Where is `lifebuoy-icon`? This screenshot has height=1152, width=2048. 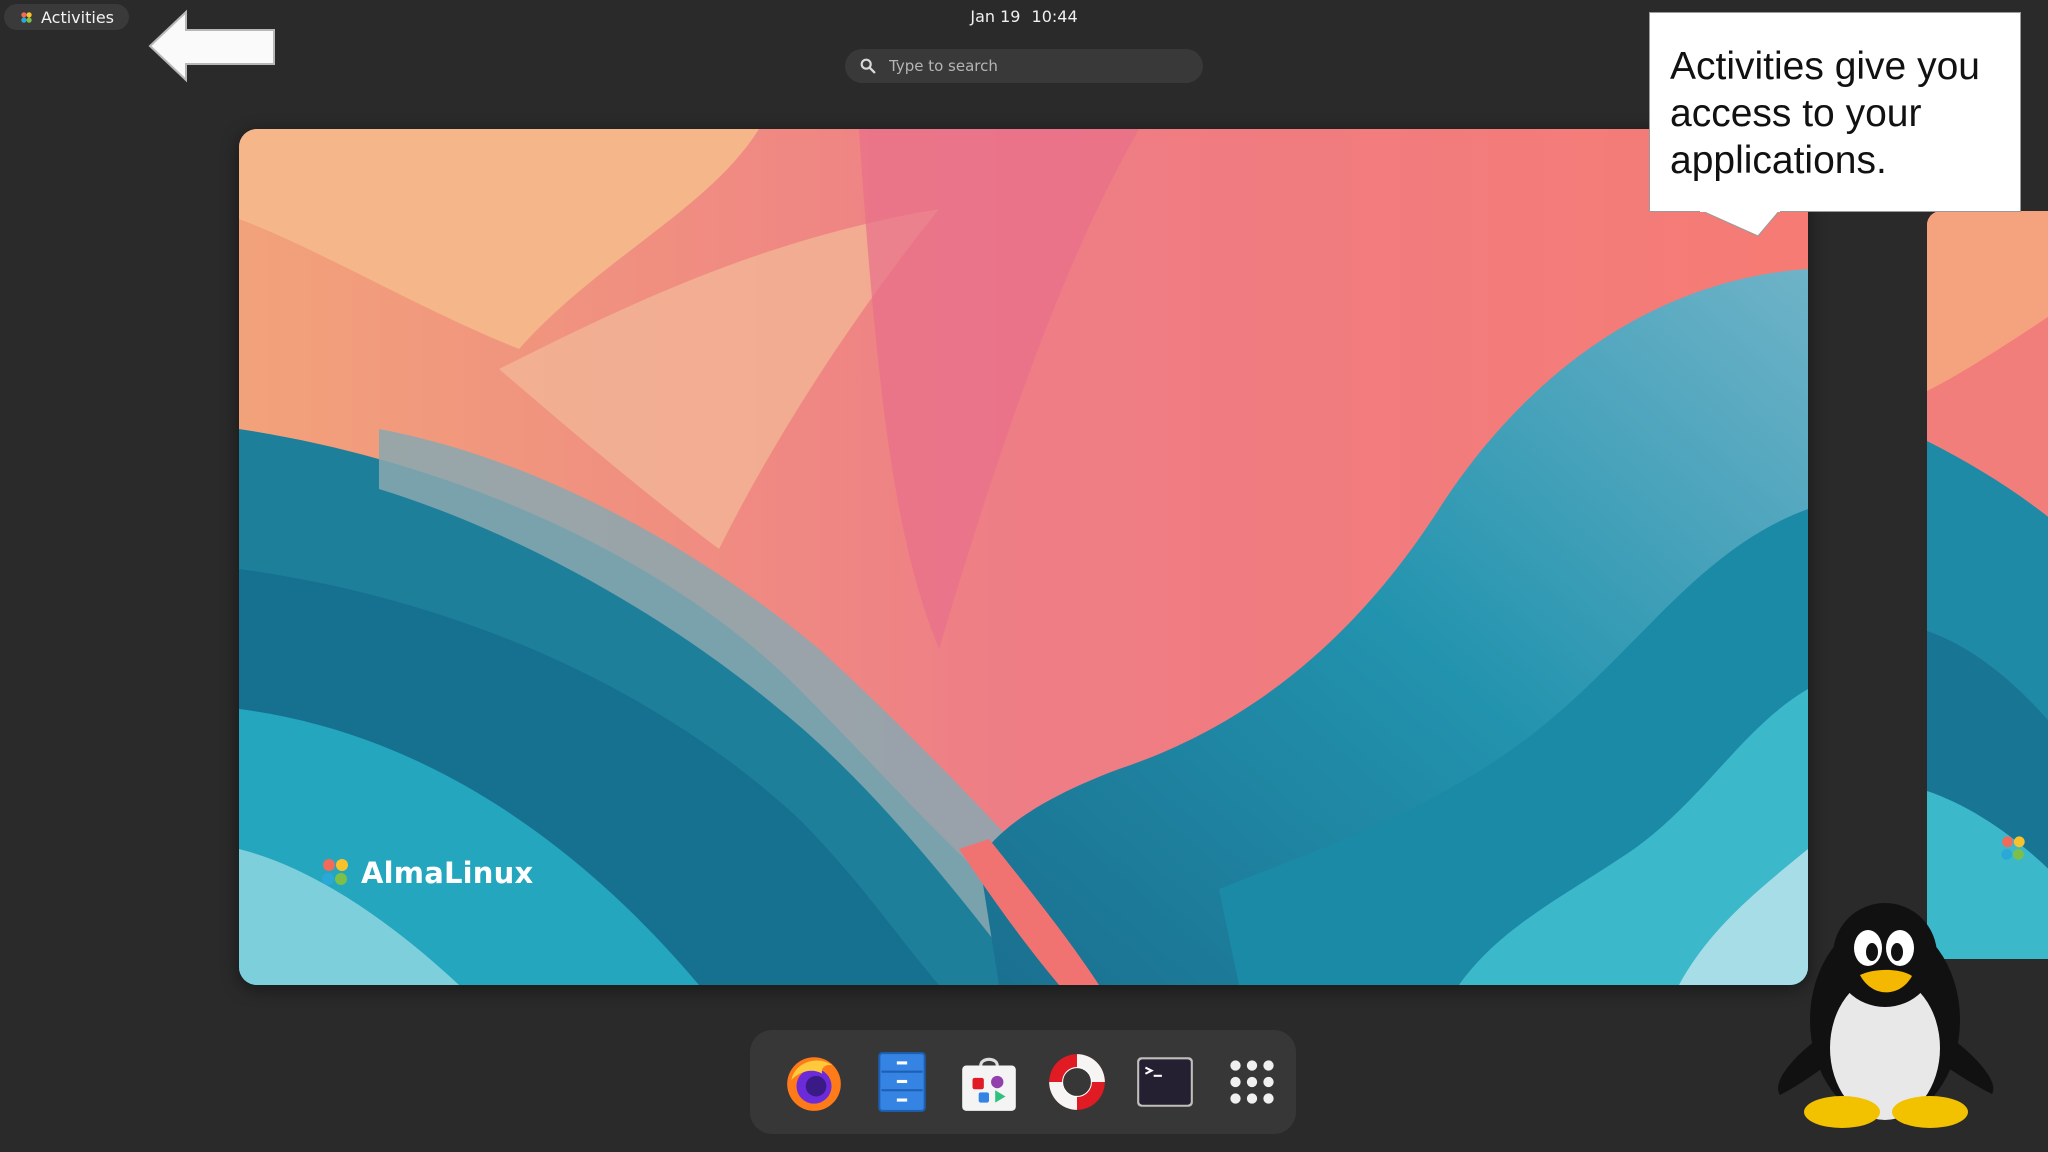 lifebuoy-icon is located at coordinates (1077, 1082).